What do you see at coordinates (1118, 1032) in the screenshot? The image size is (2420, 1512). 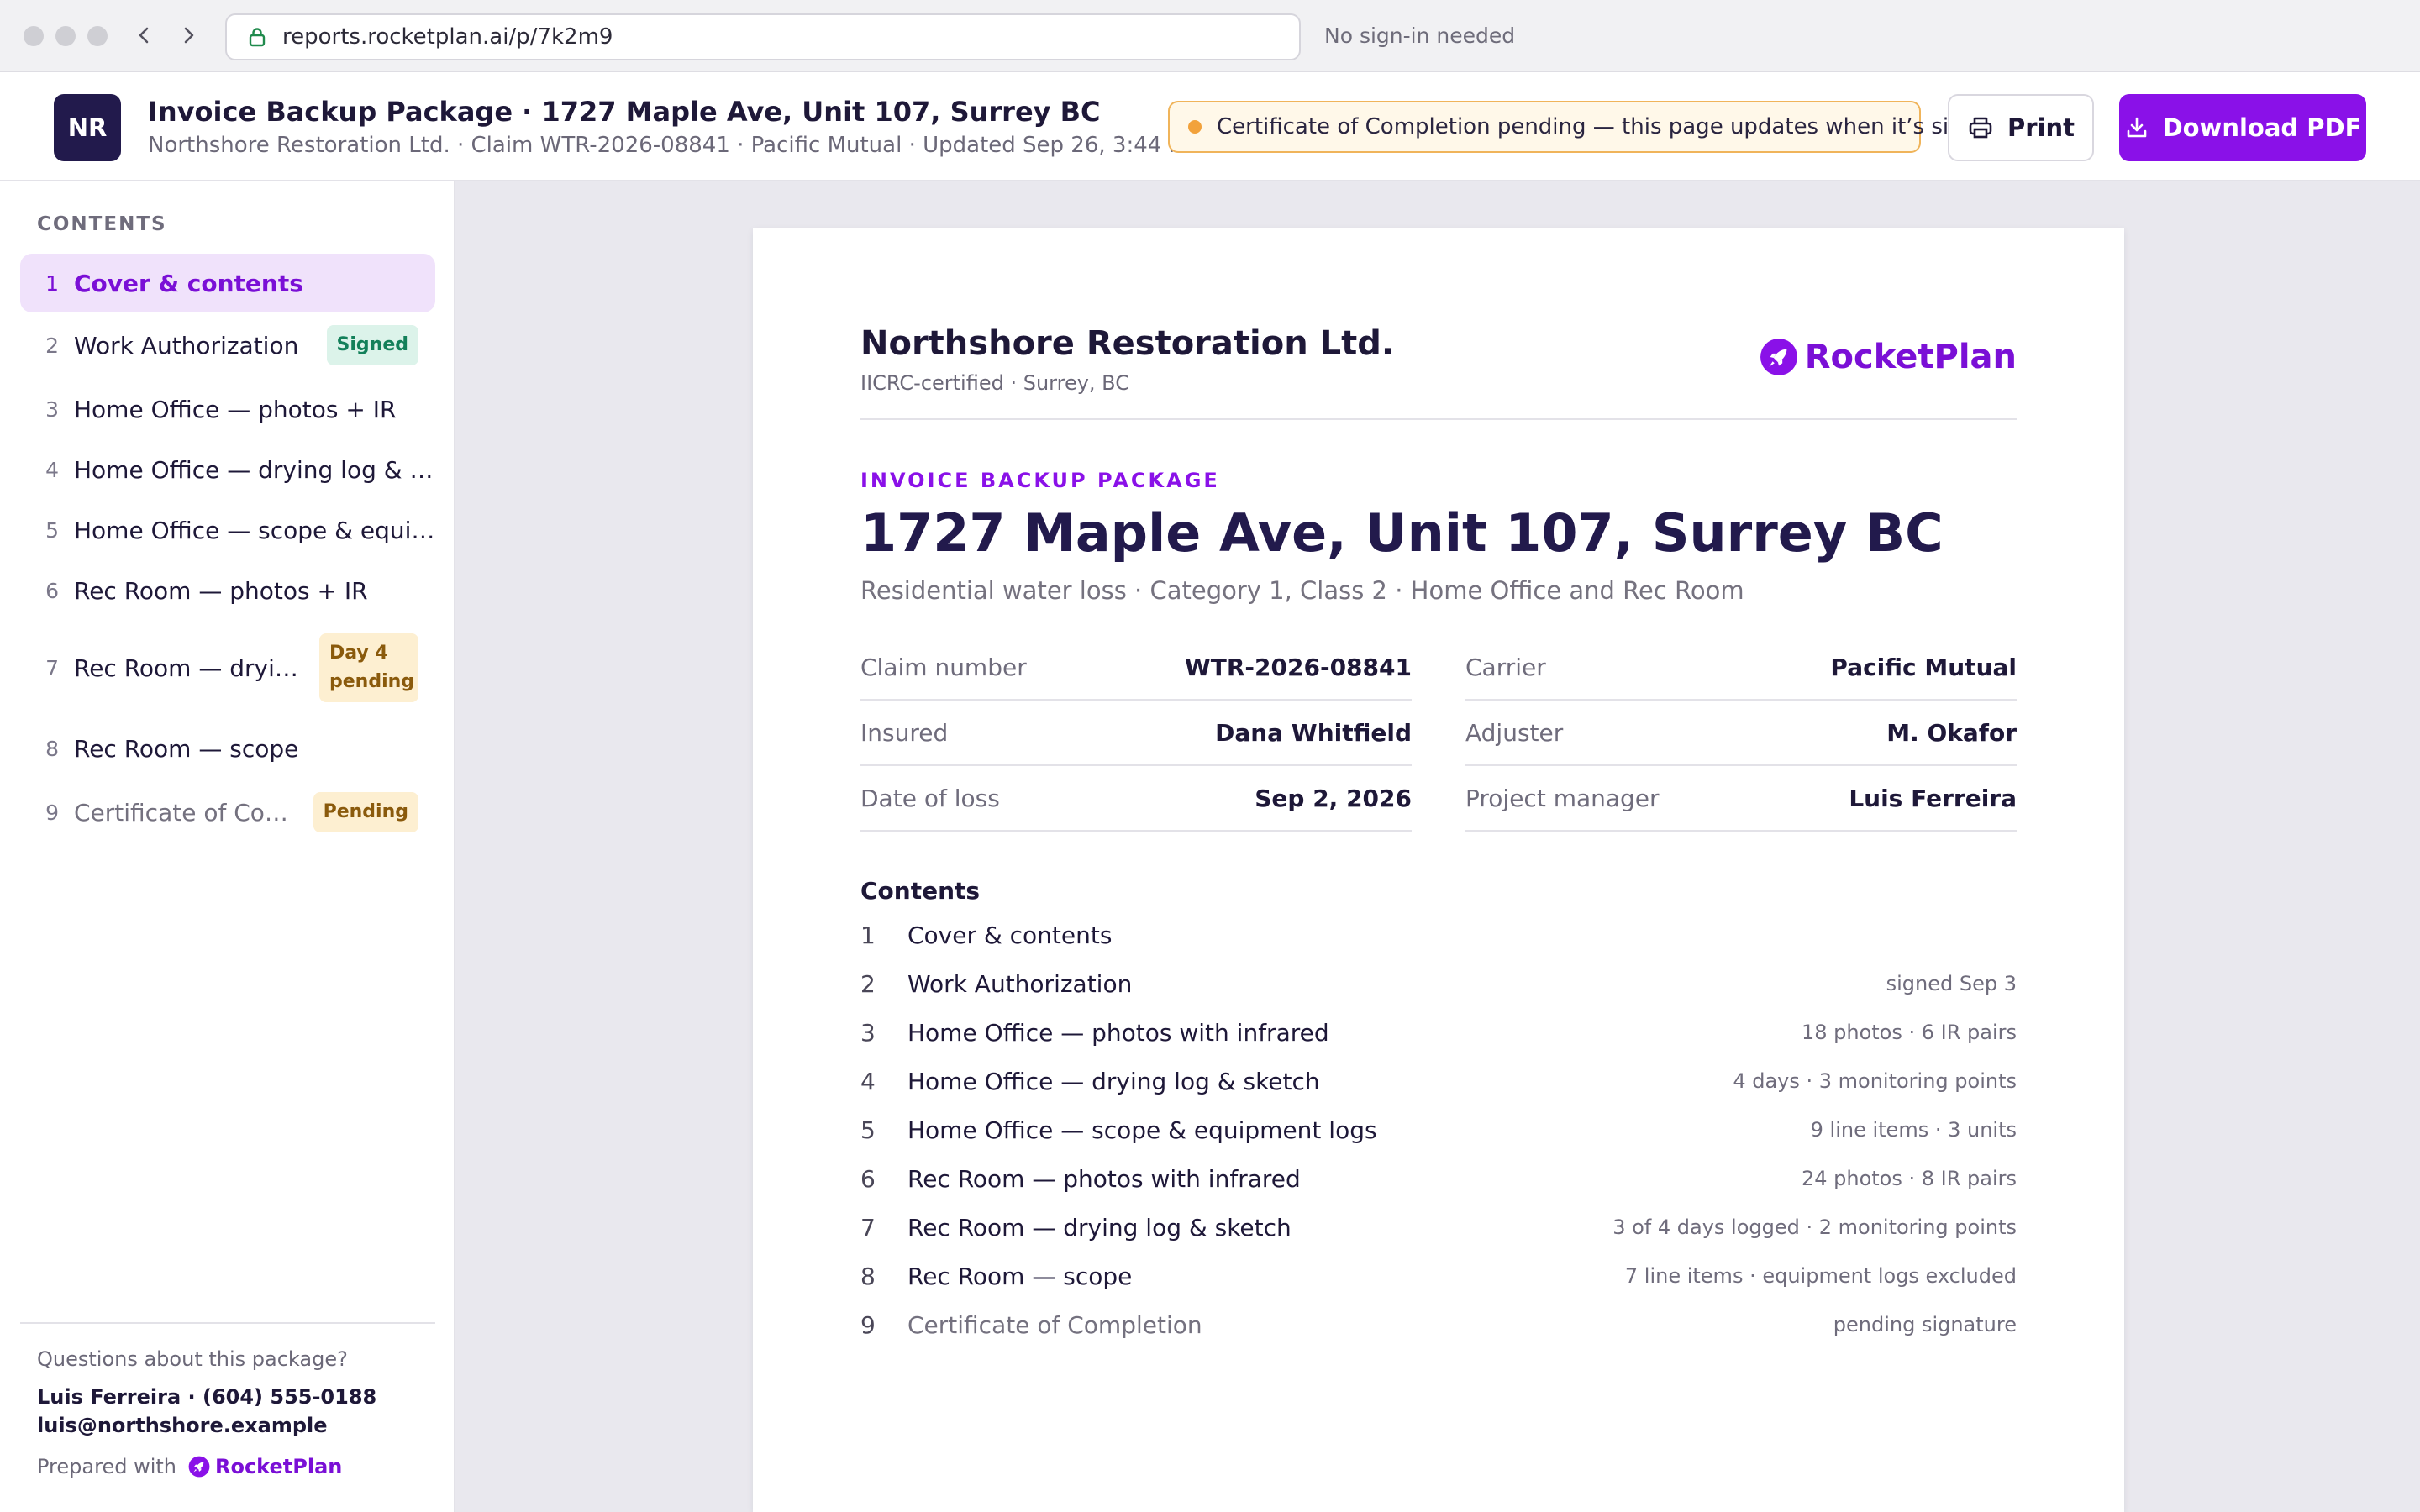 I see `contents-item-label: Home Office — photos with infrared` at bounding box center [1118, 1032].